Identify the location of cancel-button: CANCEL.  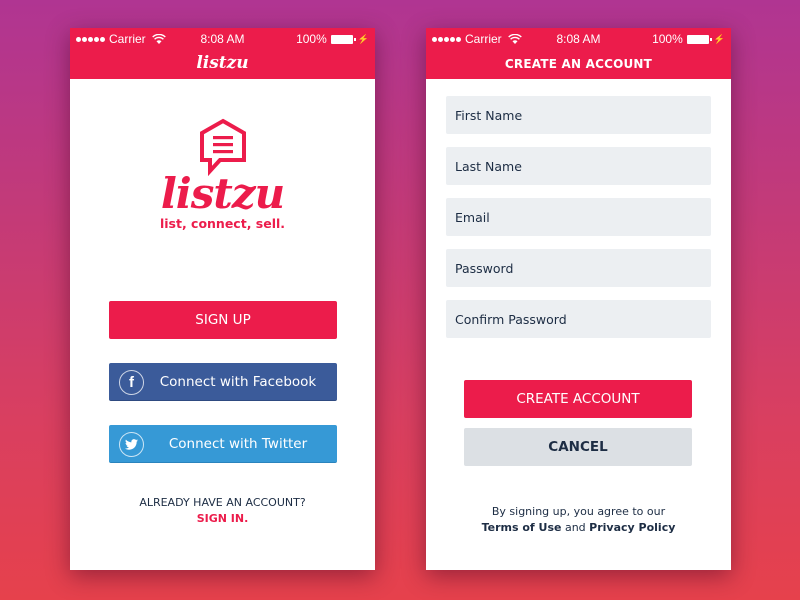
(578, 447).